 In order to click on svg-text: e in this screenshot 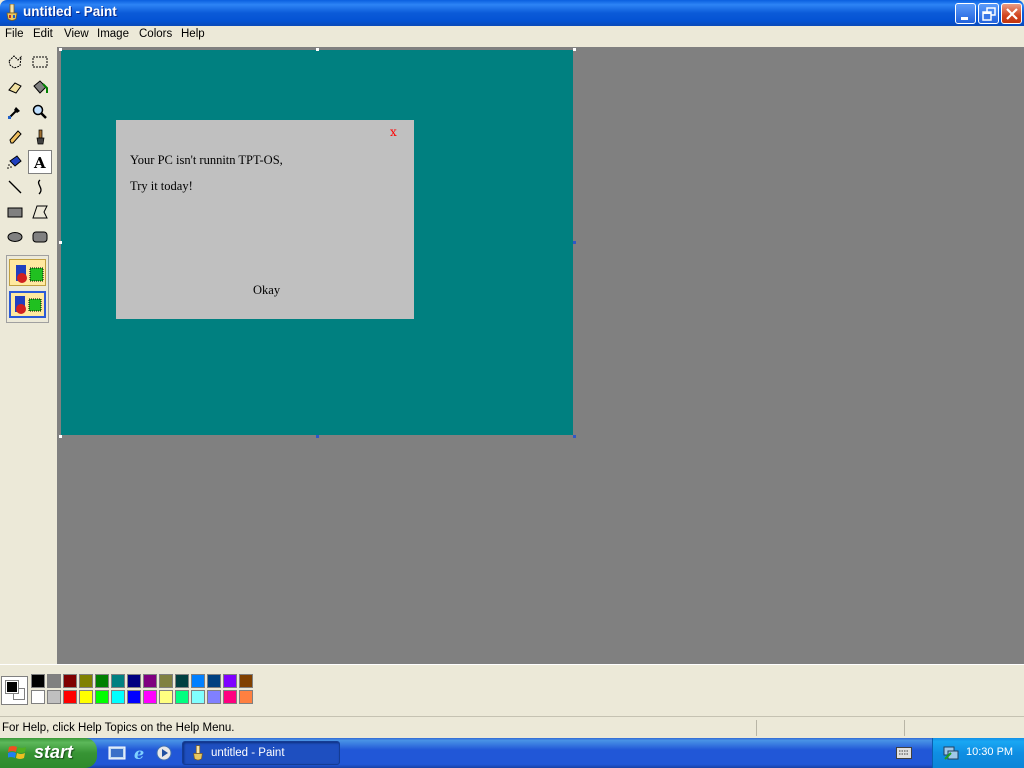, I will do `click(139, 753)`.